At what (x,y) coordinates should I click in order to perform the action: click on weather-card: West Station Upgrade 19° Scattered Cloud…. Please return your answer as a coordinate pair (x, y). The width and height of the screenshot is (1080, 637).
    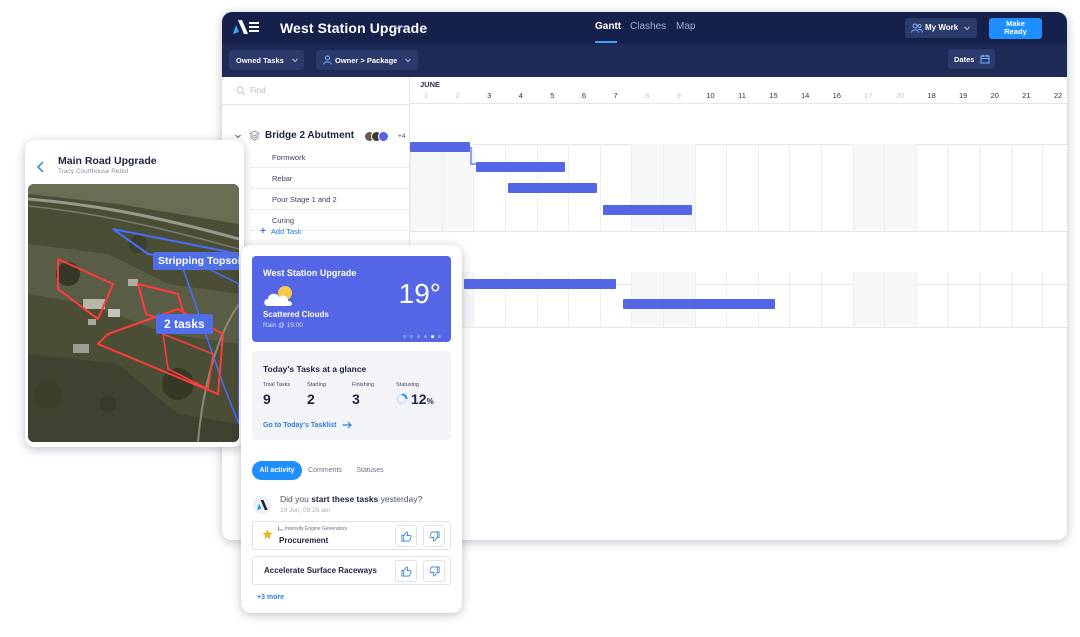
    Looking at the image, I should click on (351, 299).